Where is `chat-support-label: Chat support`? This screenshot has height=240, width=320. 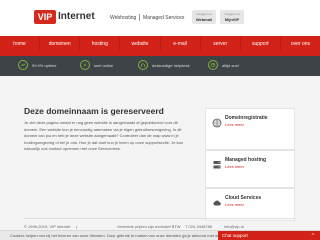
chat-support-label: Chat support is located at coordinates (235, 235).